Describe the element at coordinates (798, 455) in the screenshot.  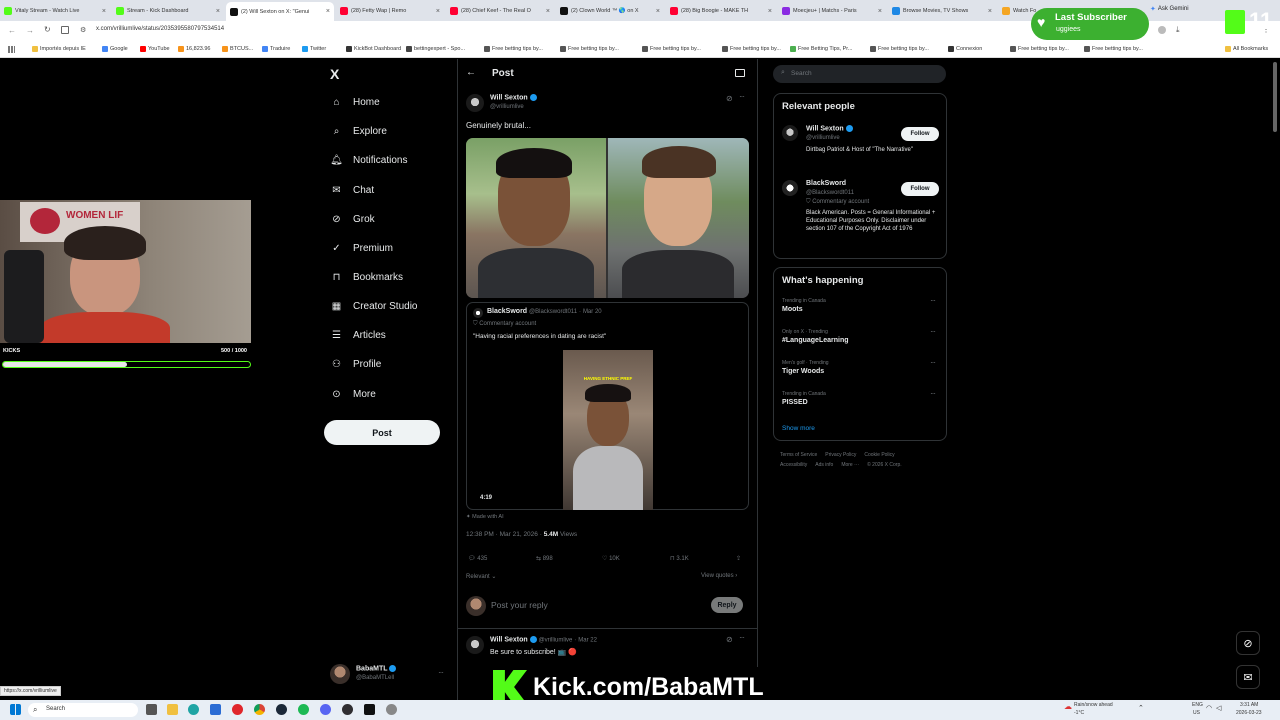
I see `footer-link: Terms of Service` at that location.